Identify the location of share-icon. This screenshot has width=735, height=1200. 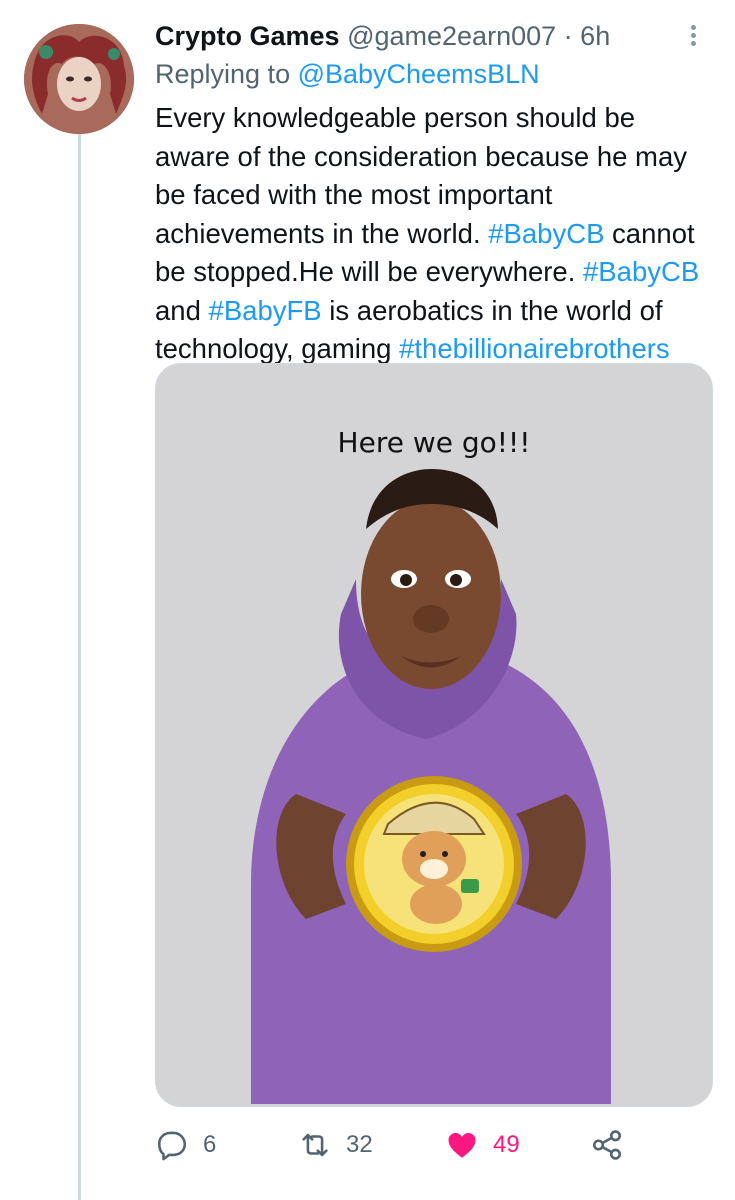
(607, 1145).